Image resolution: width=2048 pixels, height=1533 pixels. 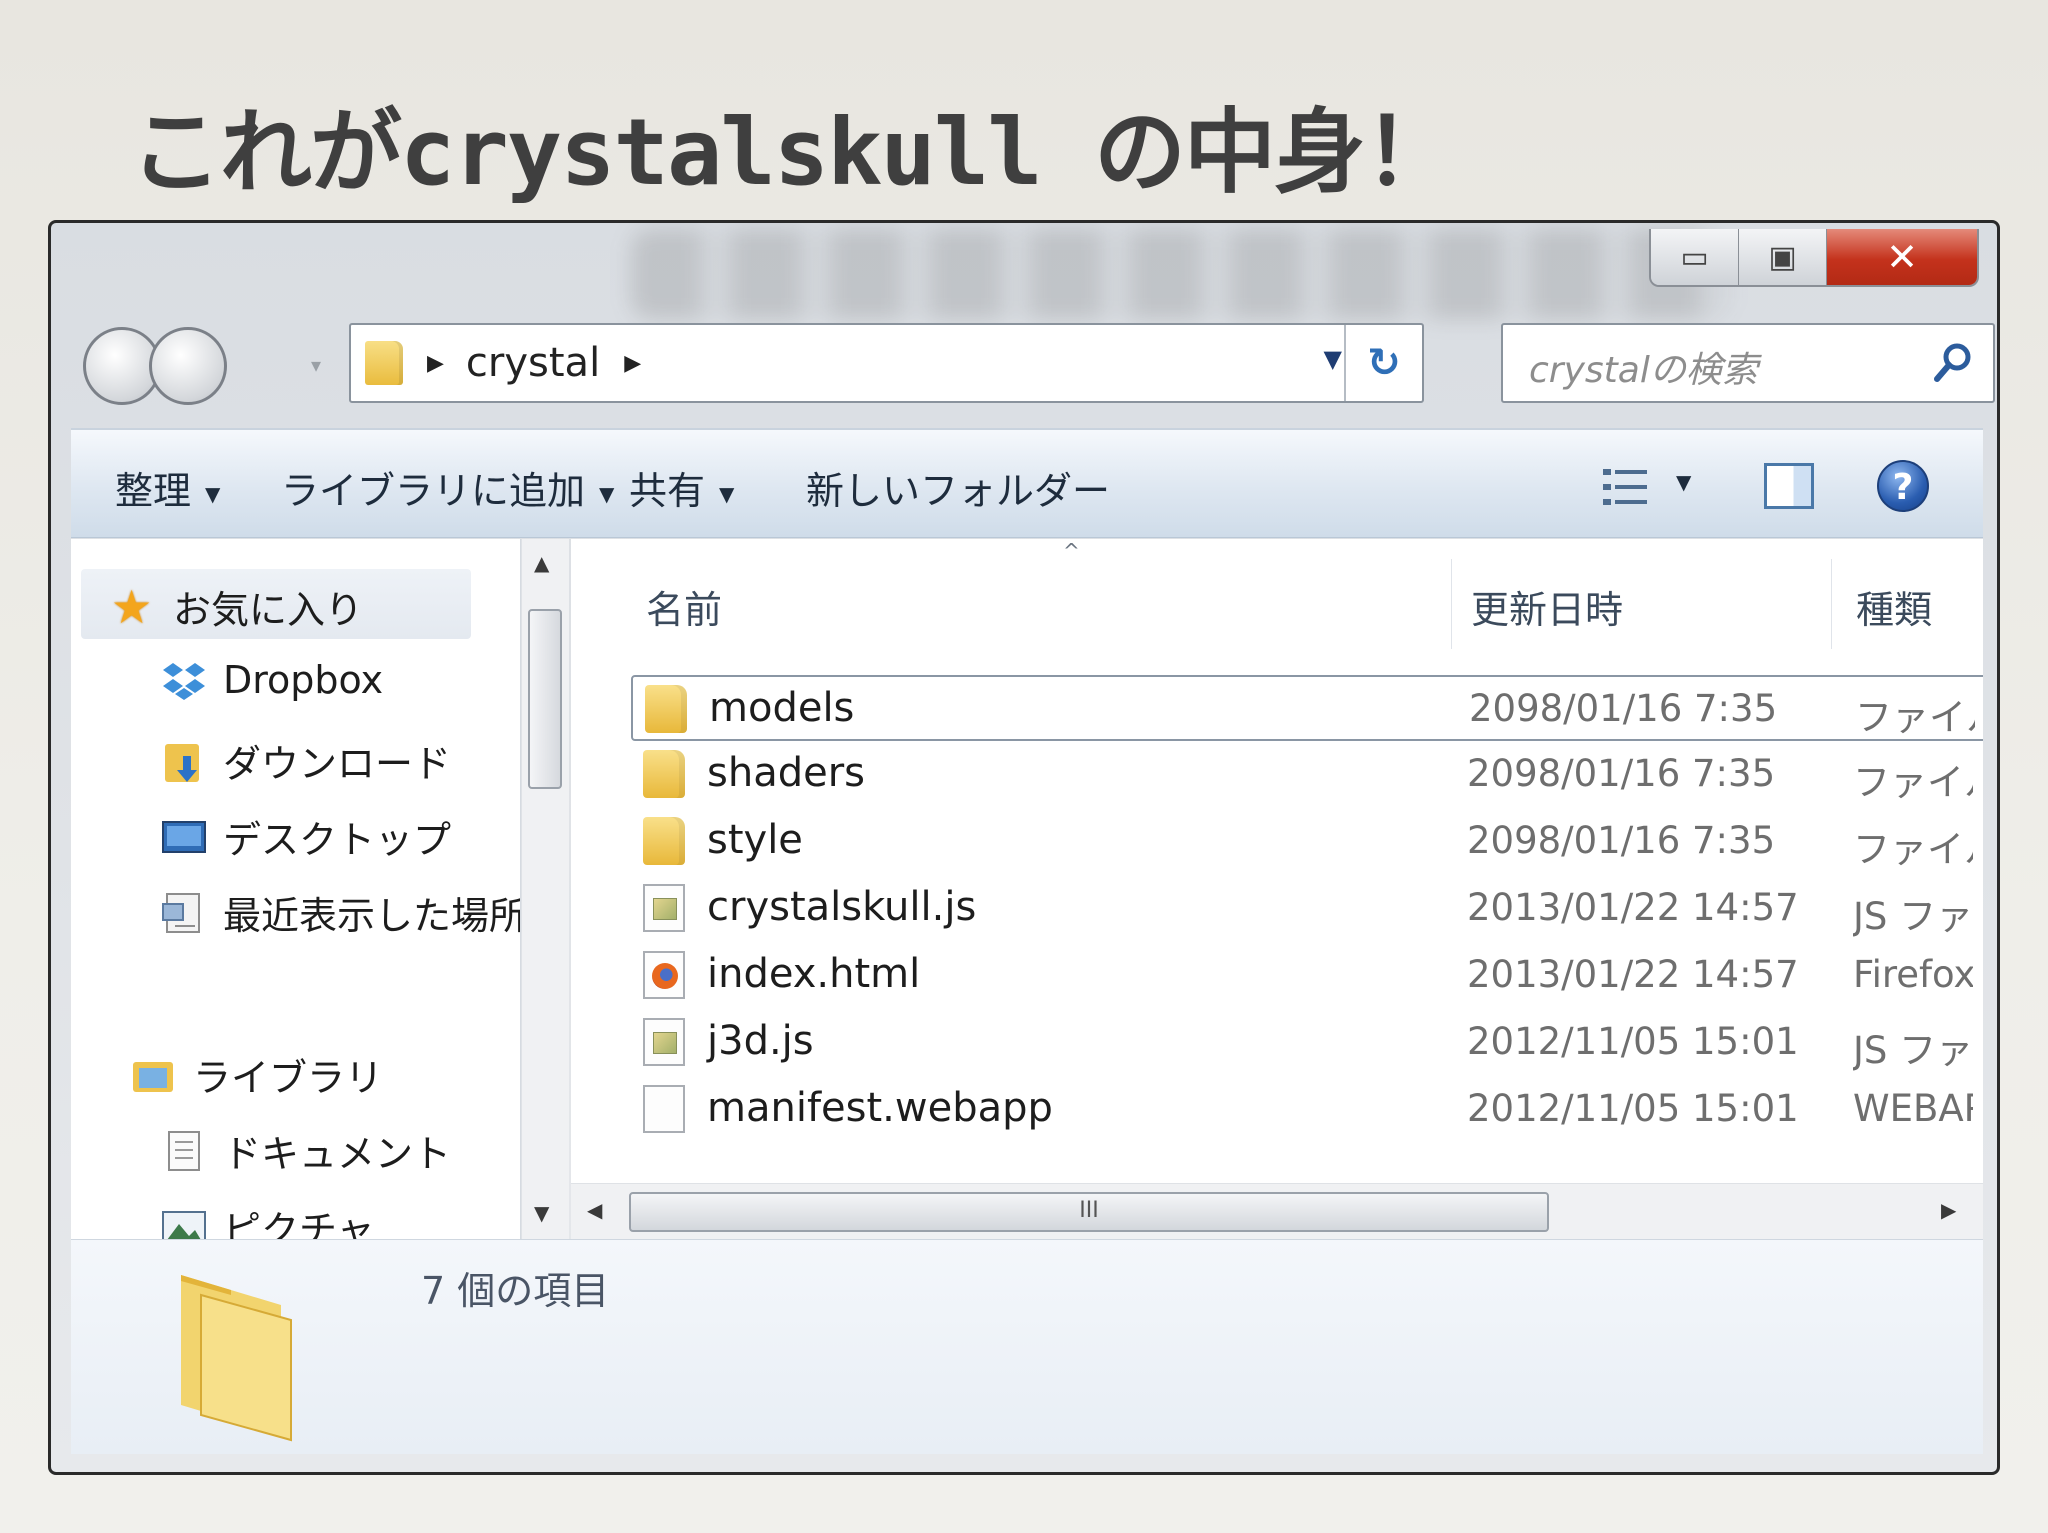 What do you see at coordinates (153, 1076) in the screenshot?
I see `library-icon` at bounding box center [153, 1076].